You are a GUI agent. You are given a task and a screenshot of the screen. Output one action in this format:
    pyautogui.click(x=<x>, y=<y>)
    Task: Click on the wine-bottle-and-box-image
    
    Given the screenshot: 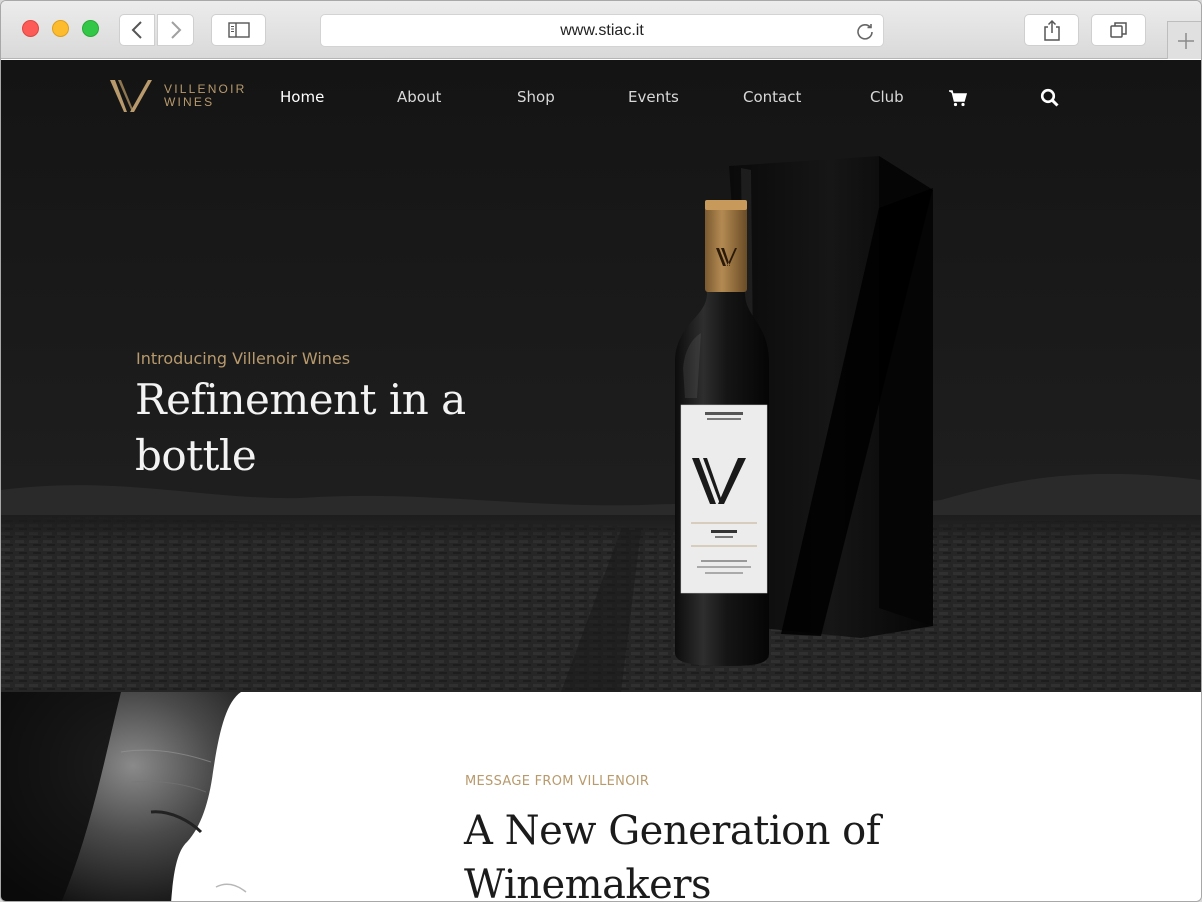 What is the action you would take?
    pyautogui.click(x=804, y=411)
    